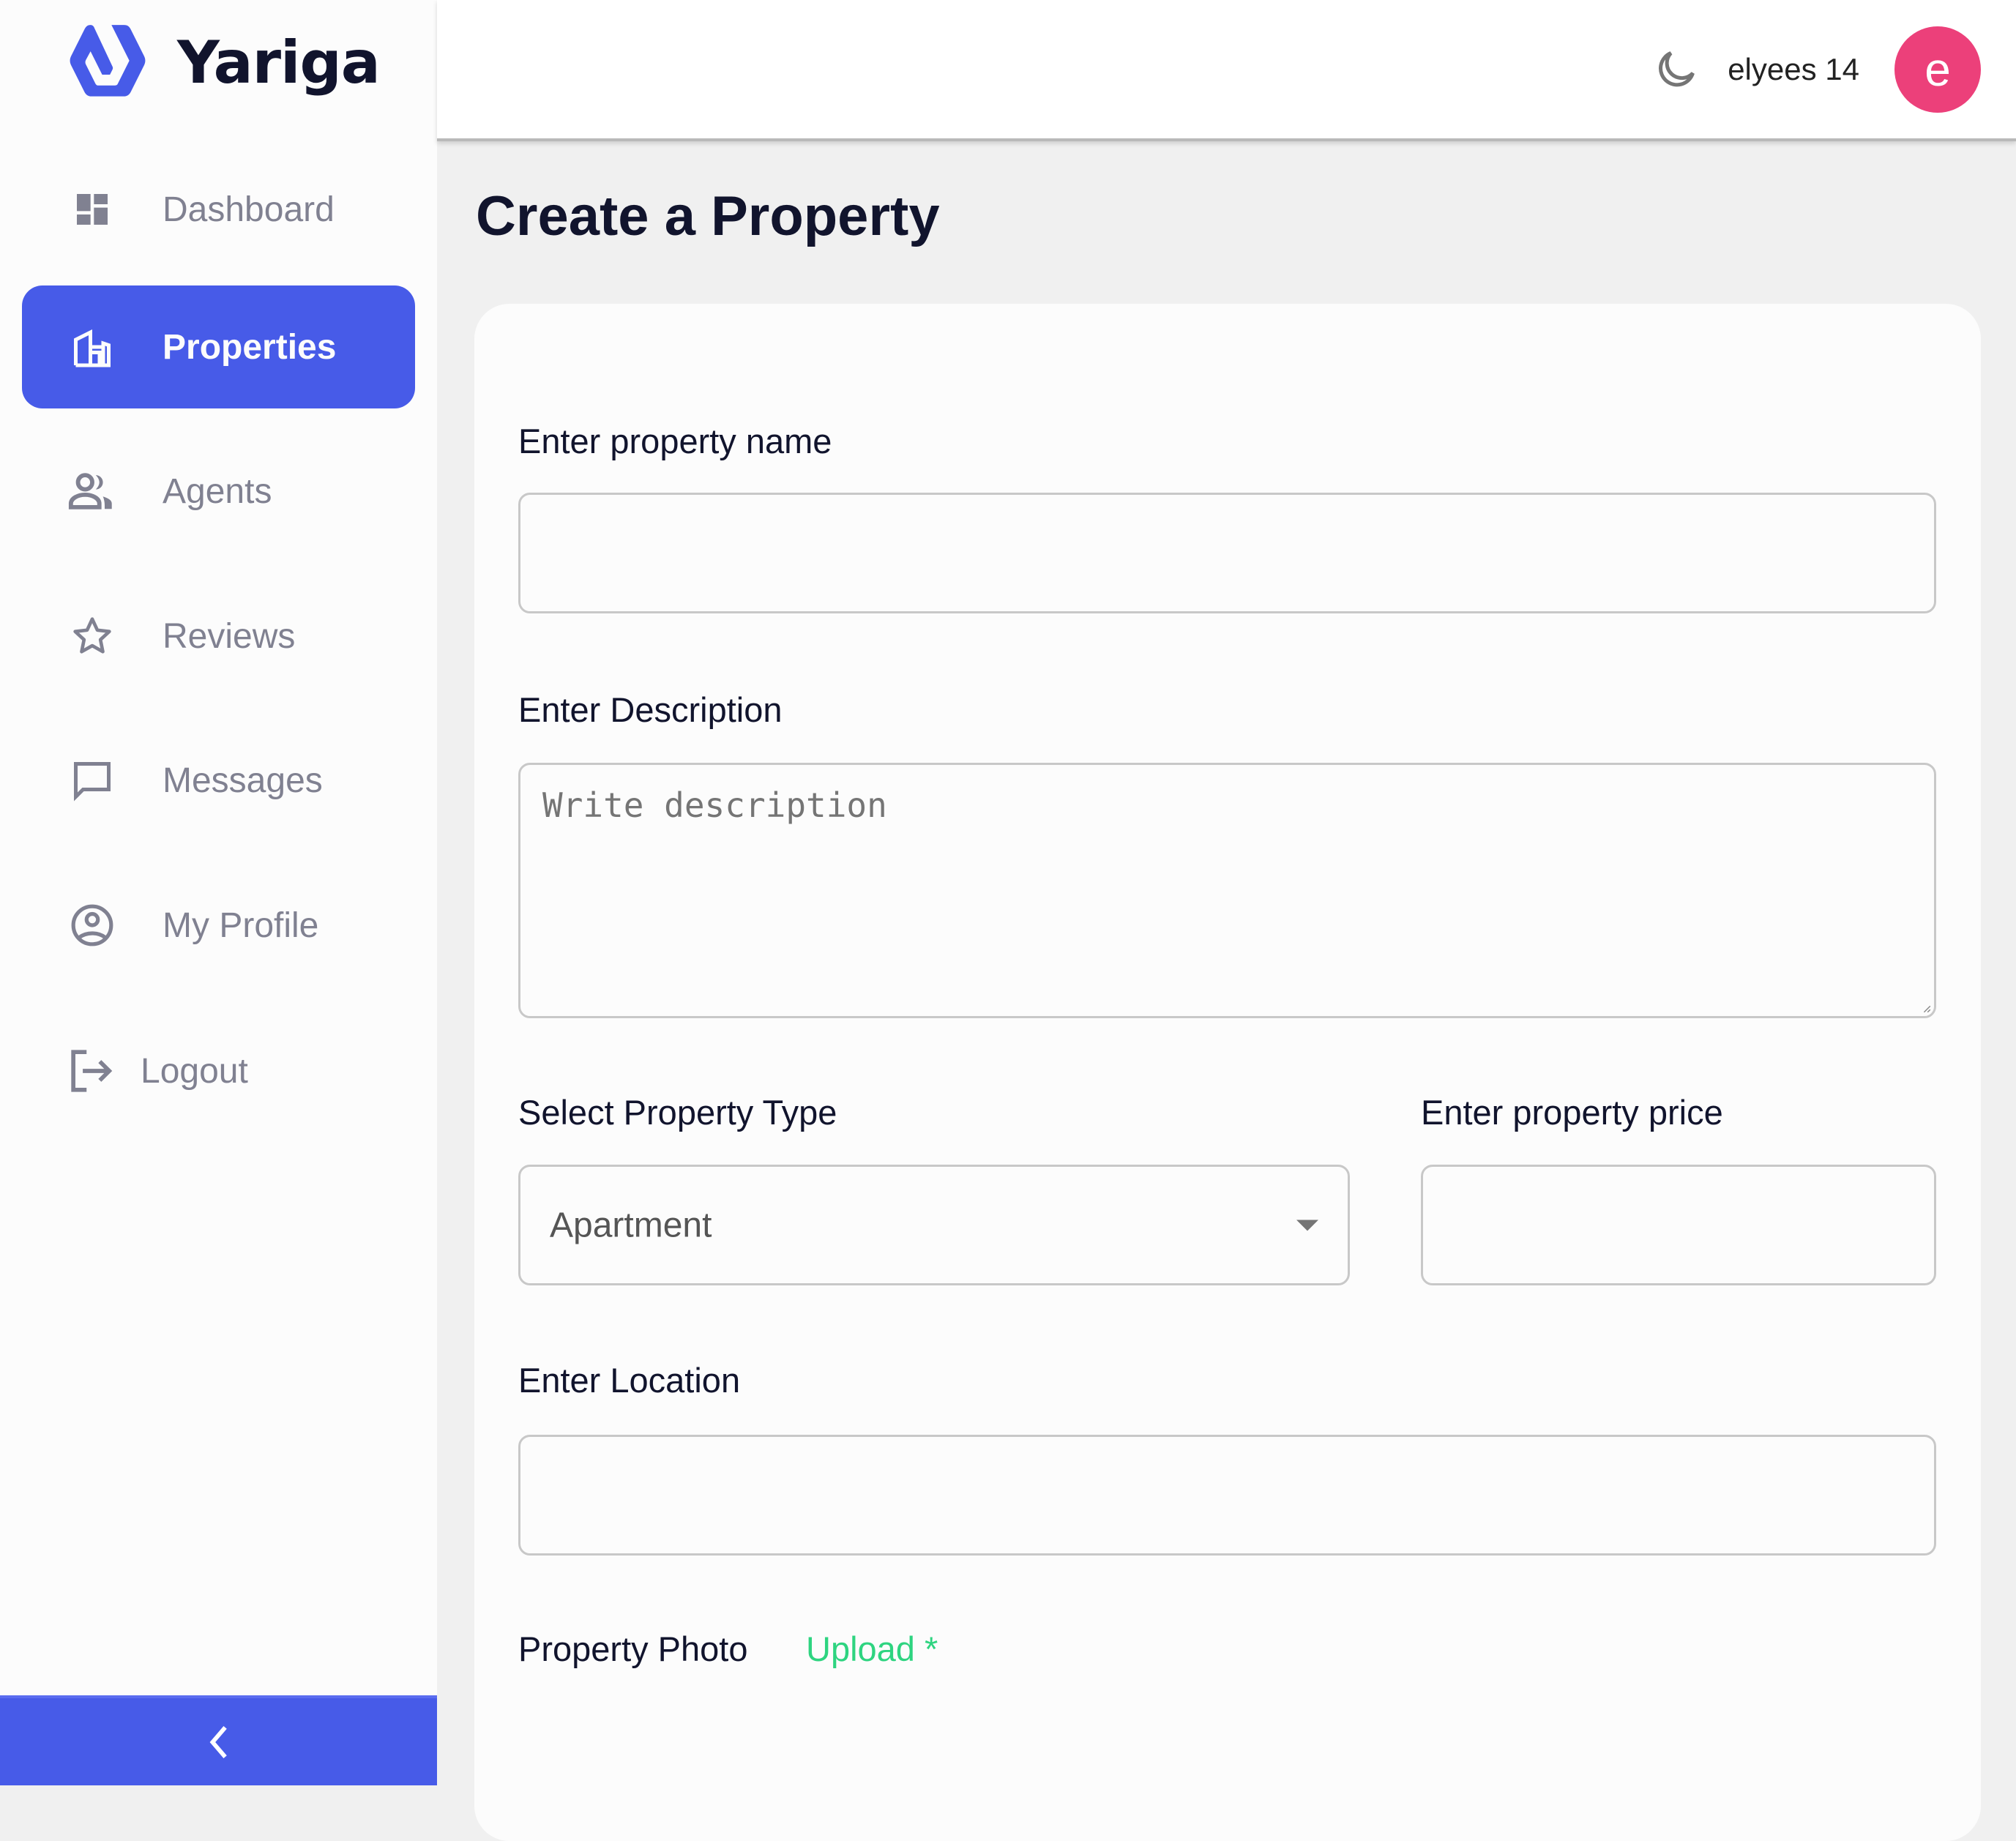 The image size is (2016, 1841). I want to click on sidebar-item-my-profile: My Profile, so click(218, 925).